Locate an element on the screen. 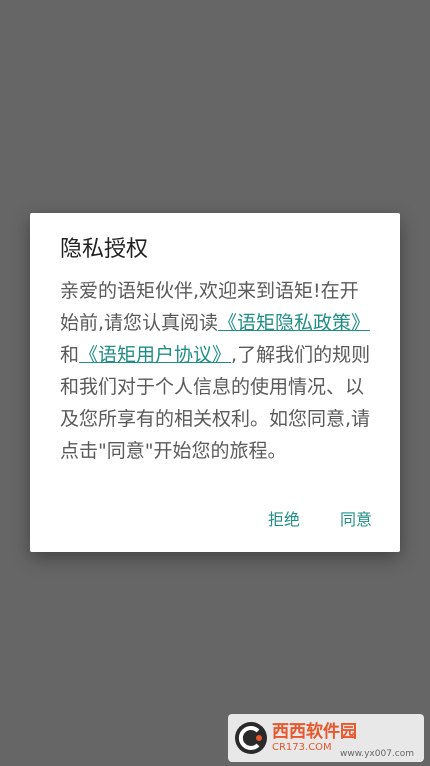 The width and height of the screenshot is (430, 766). message-and: 和 is located at coordinates (70, 355).